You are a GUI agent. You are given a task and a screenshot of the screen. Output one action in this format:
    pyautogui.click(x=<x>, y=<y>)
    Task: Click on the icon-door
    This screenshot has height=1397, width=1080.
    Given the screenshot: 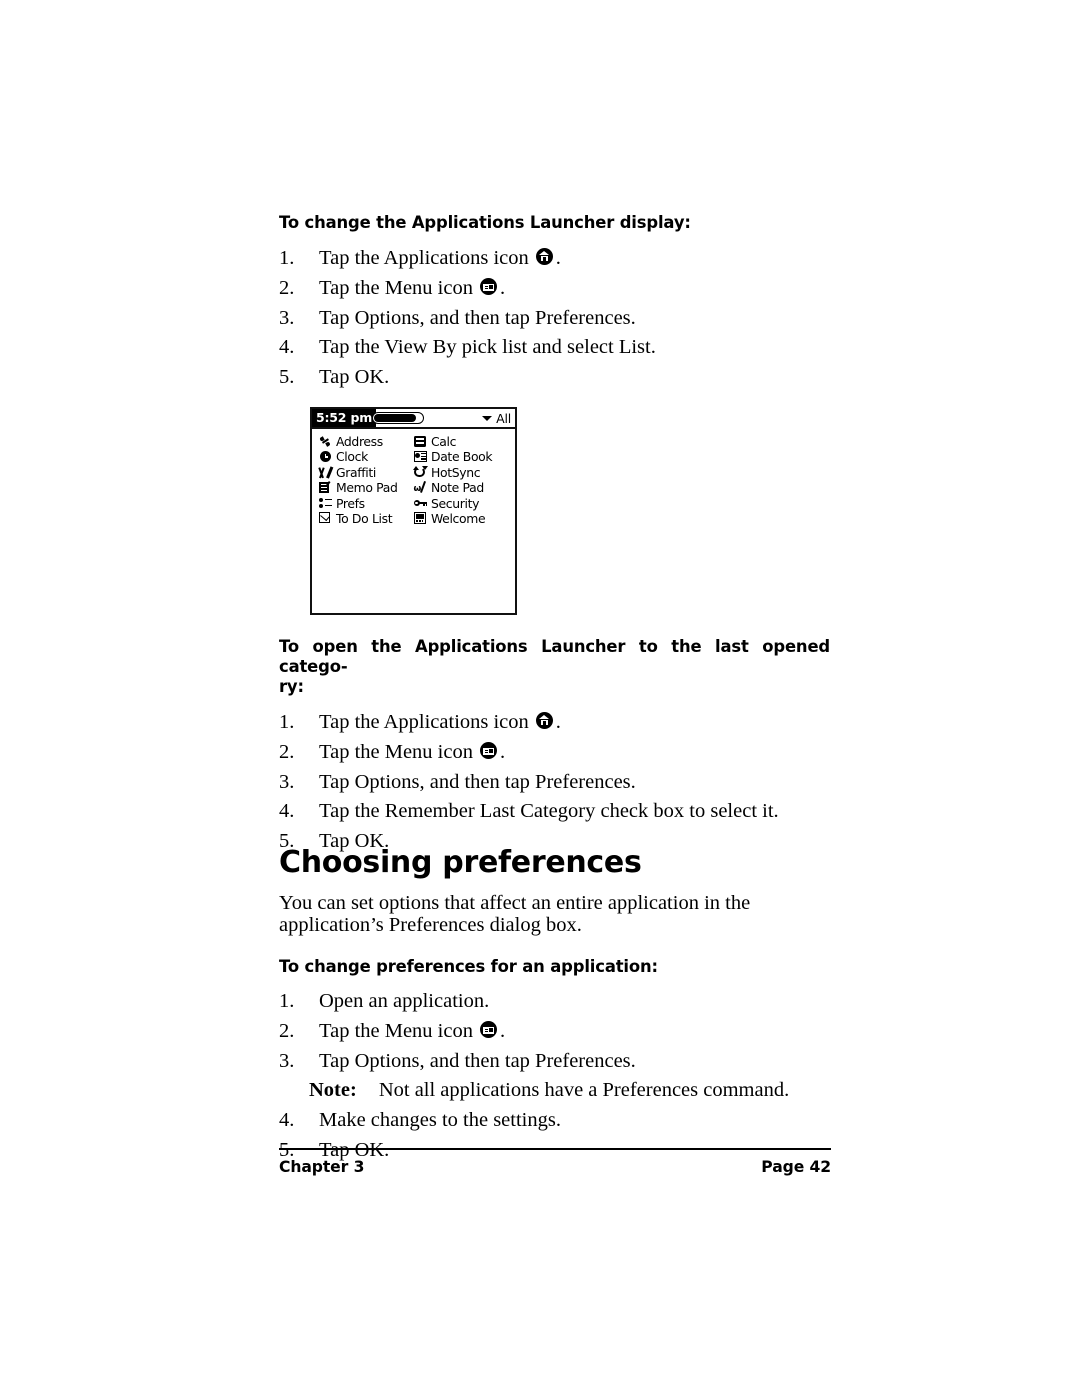 What is the action you would take?
    pyautogui.click(x=544, y=259)
    